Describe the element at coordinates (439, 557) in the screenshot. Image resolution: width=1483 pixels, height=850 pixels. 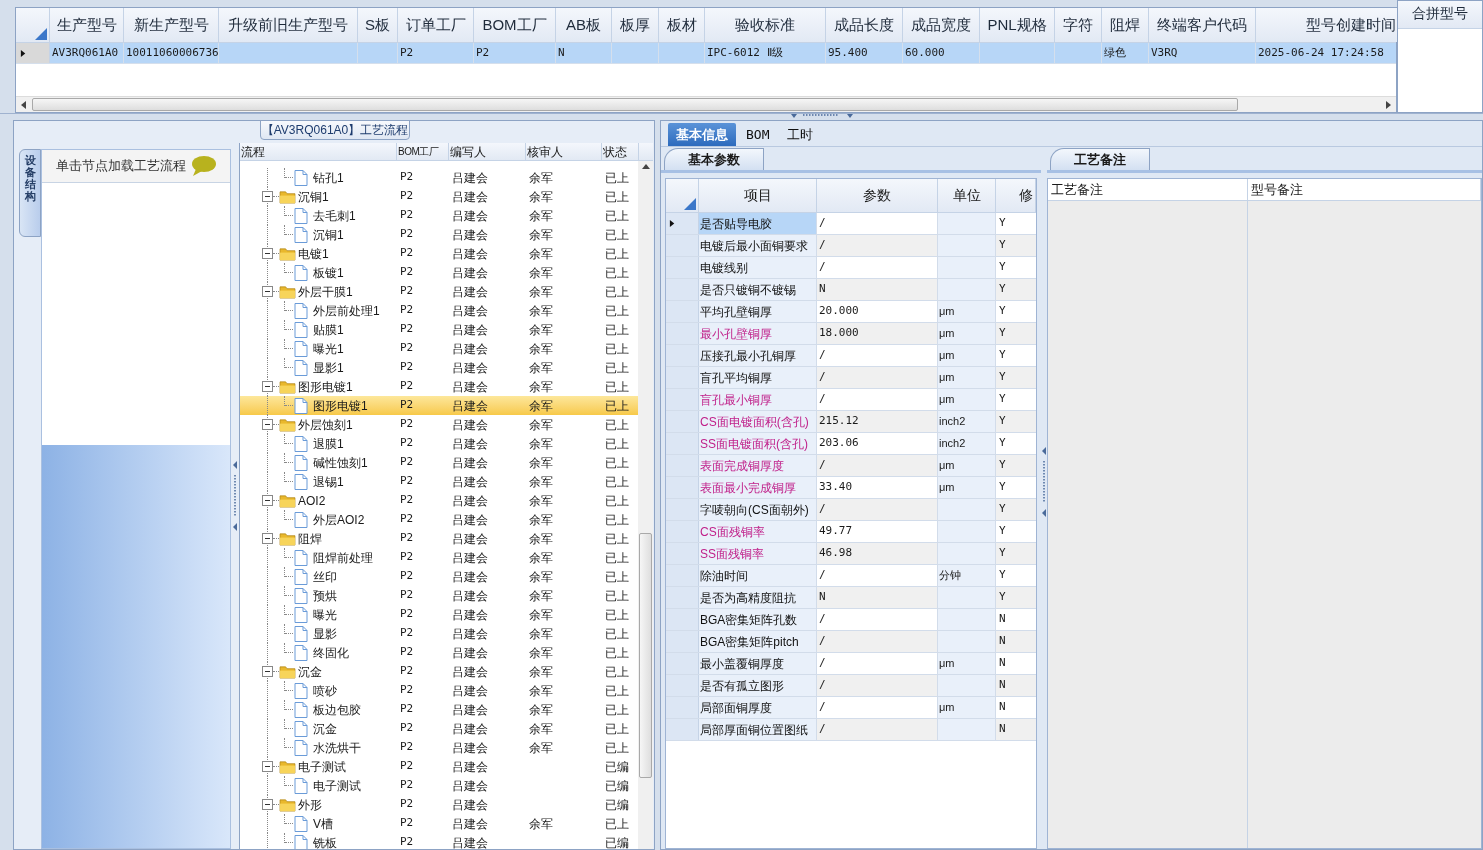
I see `tree-row: 阻焊前处理 P2 吕建会 余军 已上` at that location.